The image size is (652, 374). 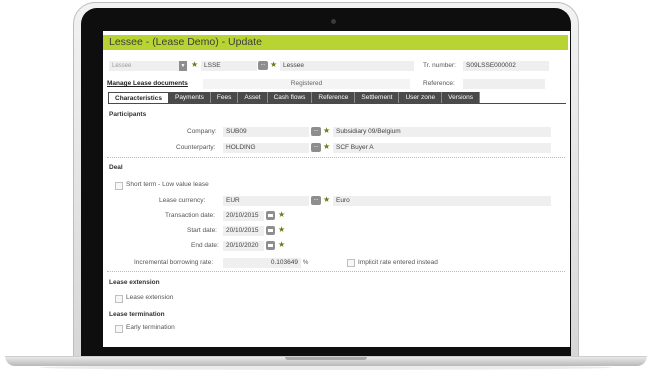 I want to click on implicit-rate-label: Implicit rate entered instead, so click(x=398, y=262).